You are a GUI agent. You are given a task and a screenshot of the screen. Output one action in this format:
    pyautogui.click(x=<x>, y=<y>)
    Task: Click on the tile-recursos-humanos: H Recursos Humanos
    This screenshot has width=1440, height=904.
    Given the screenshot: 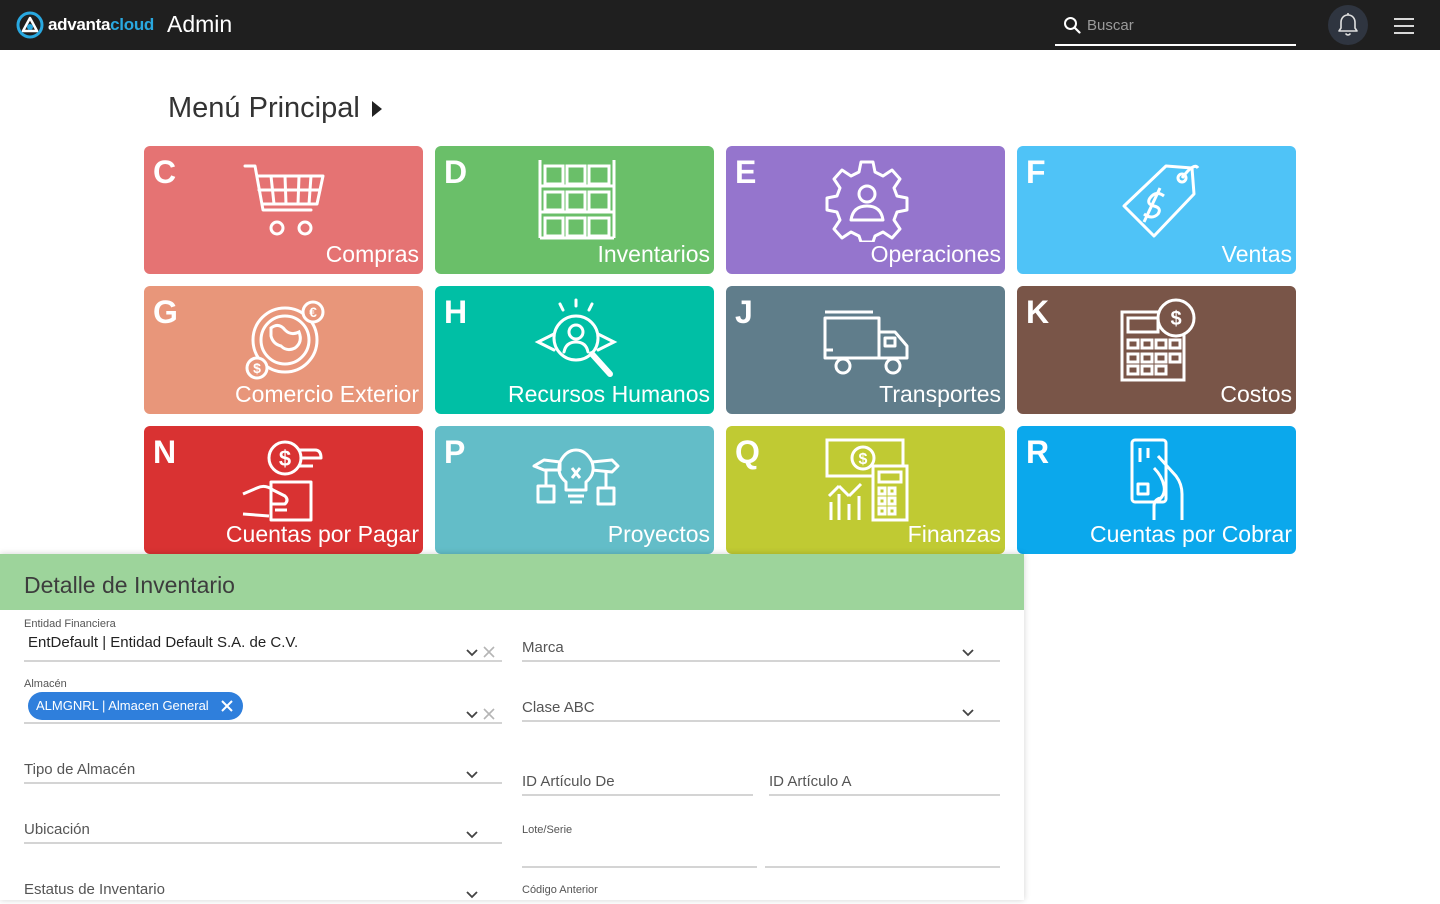 What is the action you would take?
    pyautogui.click(x=574, y=350)
    